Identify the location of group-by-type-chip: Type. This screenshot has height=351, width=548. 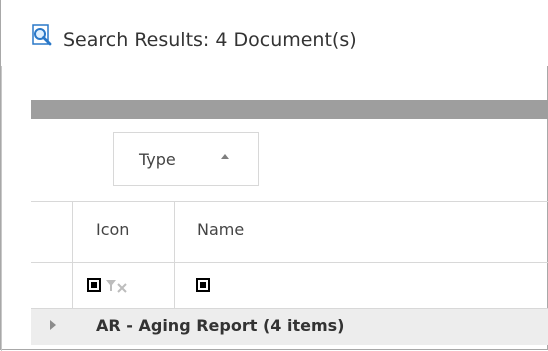
(186, 159).